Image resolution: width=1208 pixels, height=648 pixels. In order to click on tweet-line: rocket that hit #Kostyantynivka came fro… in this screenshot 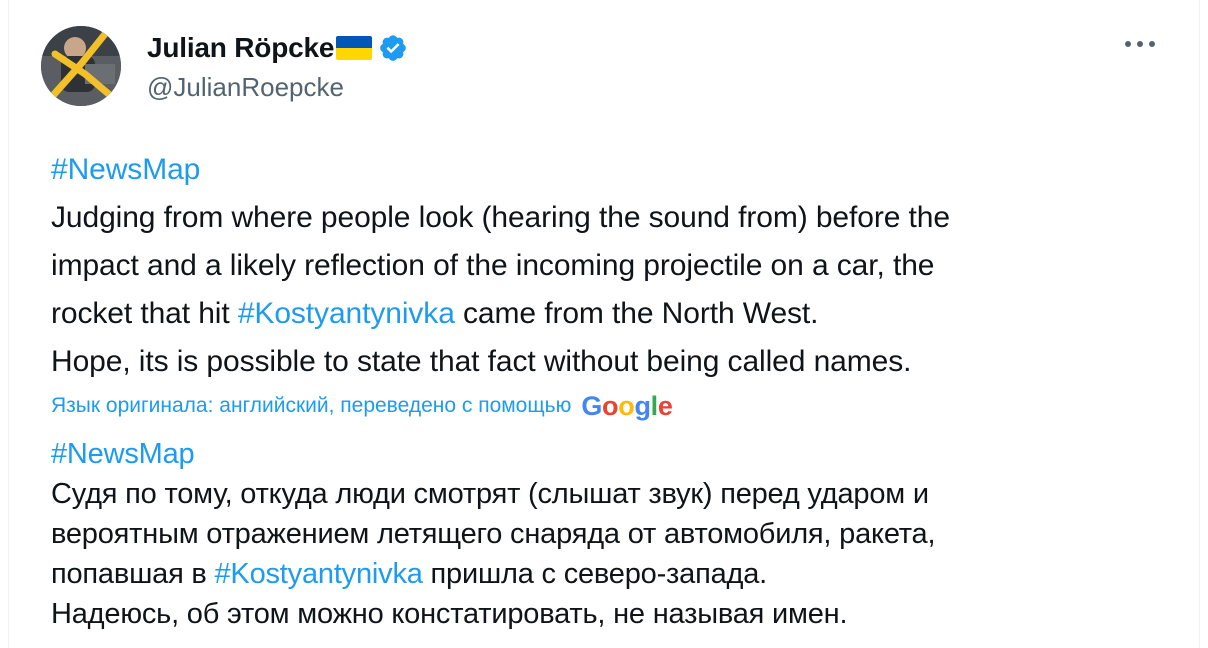, I will do `click(610, 314)`.